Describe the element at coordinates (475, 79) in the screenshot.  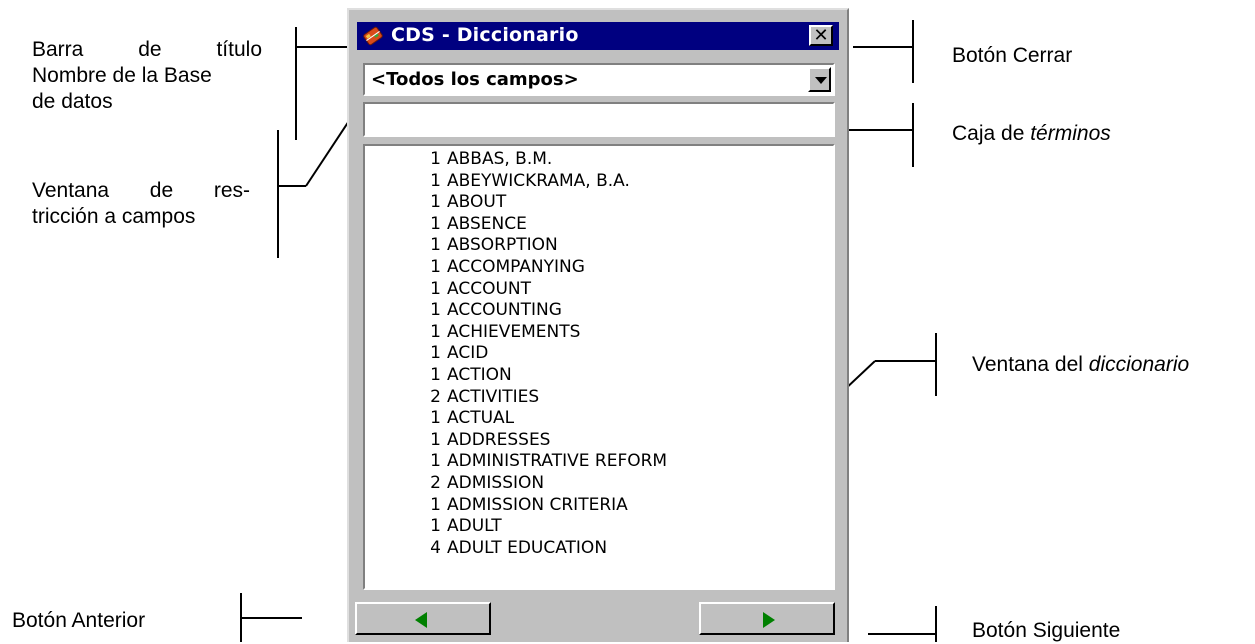
I see `field-select-value: <Todos los campos>` at that location.